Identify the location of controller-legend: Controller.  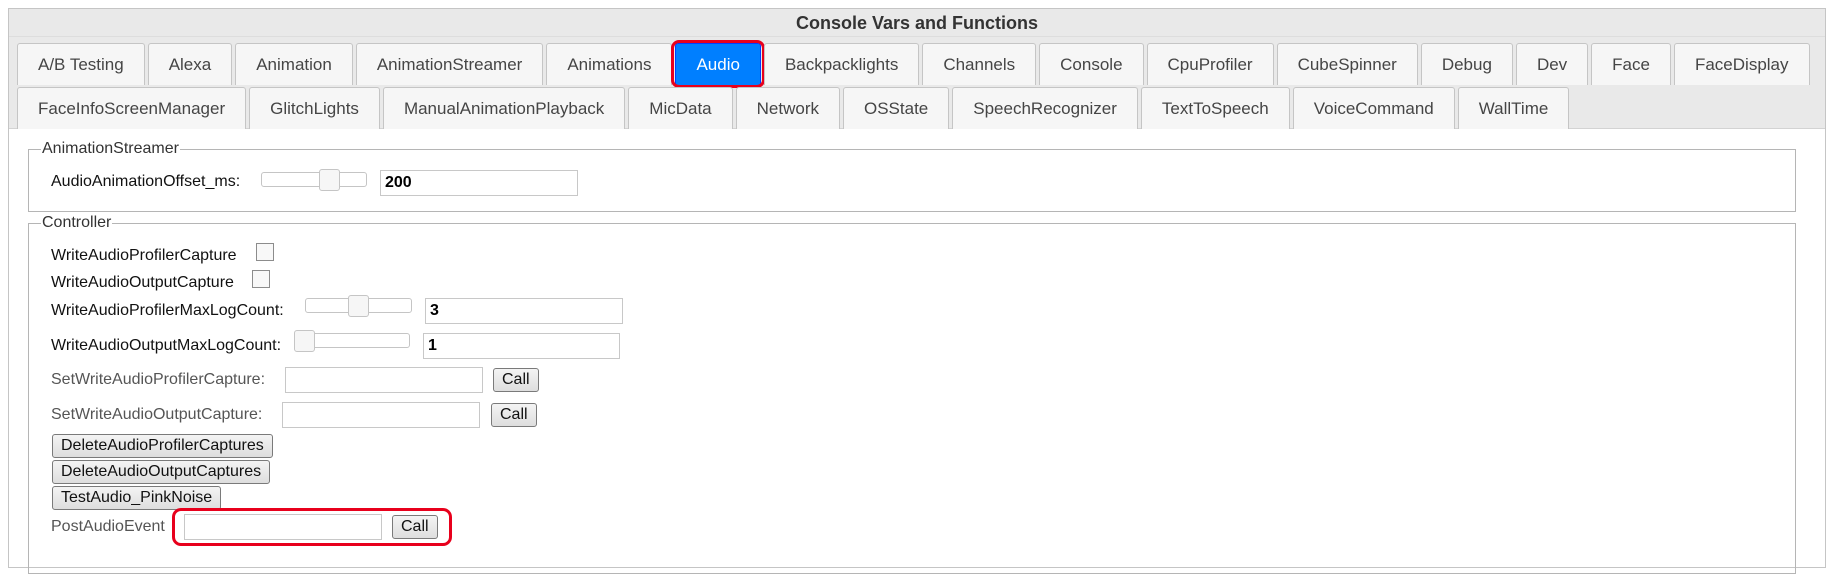
(77, 222).